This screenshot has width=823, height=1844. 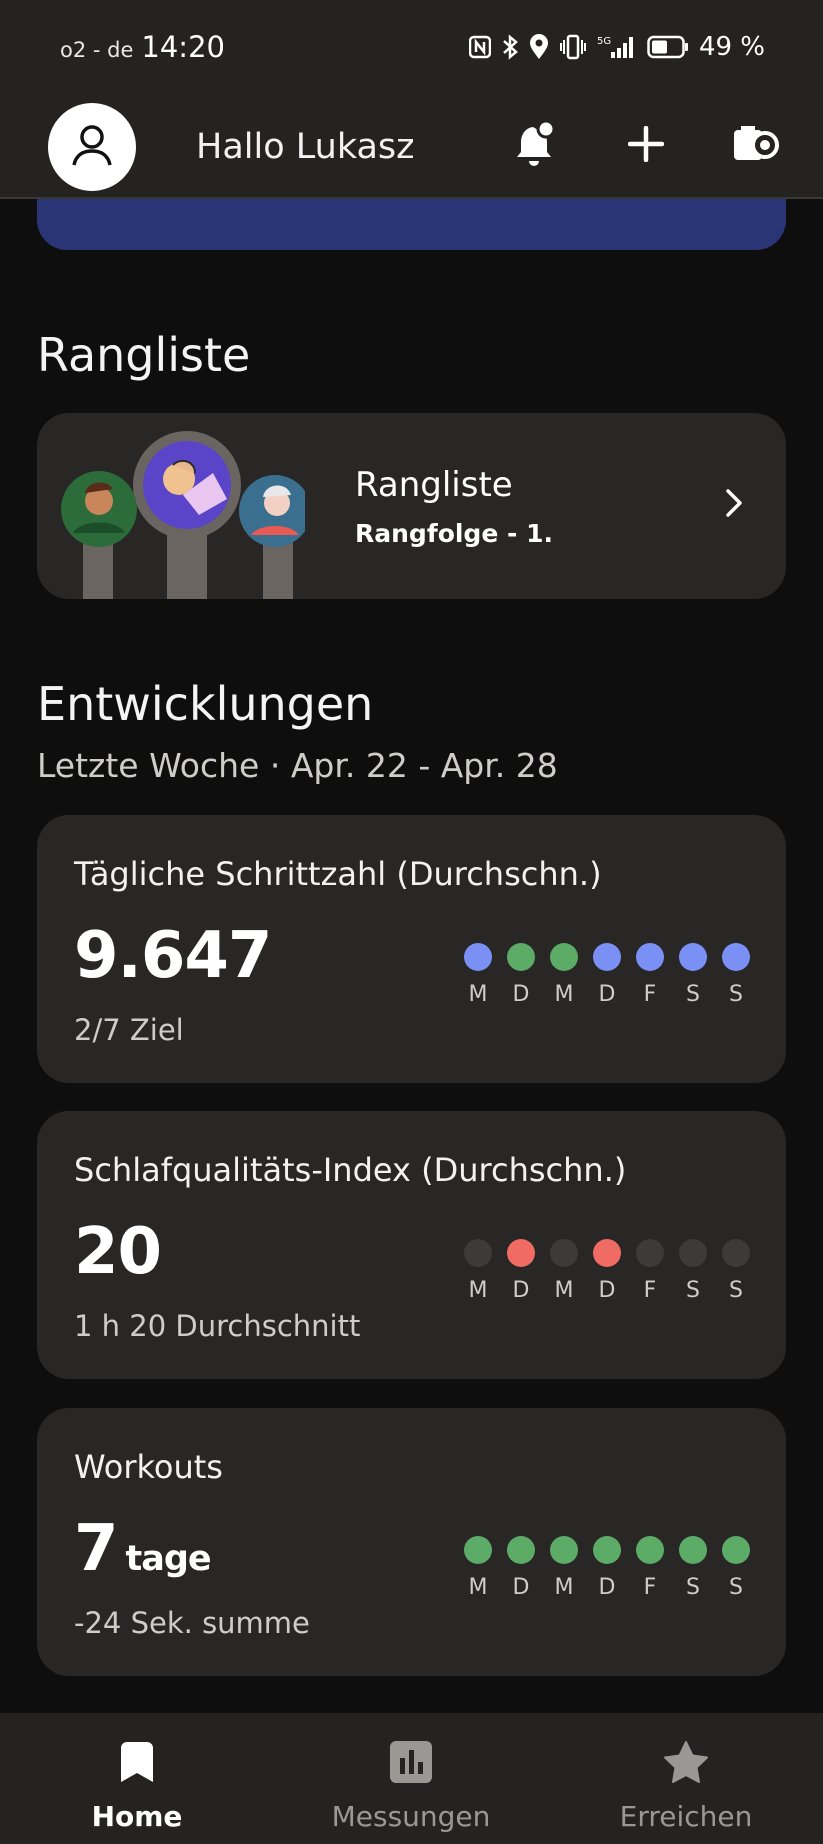 I want to click on nav-home: Home, so click(x=137, y=1778).